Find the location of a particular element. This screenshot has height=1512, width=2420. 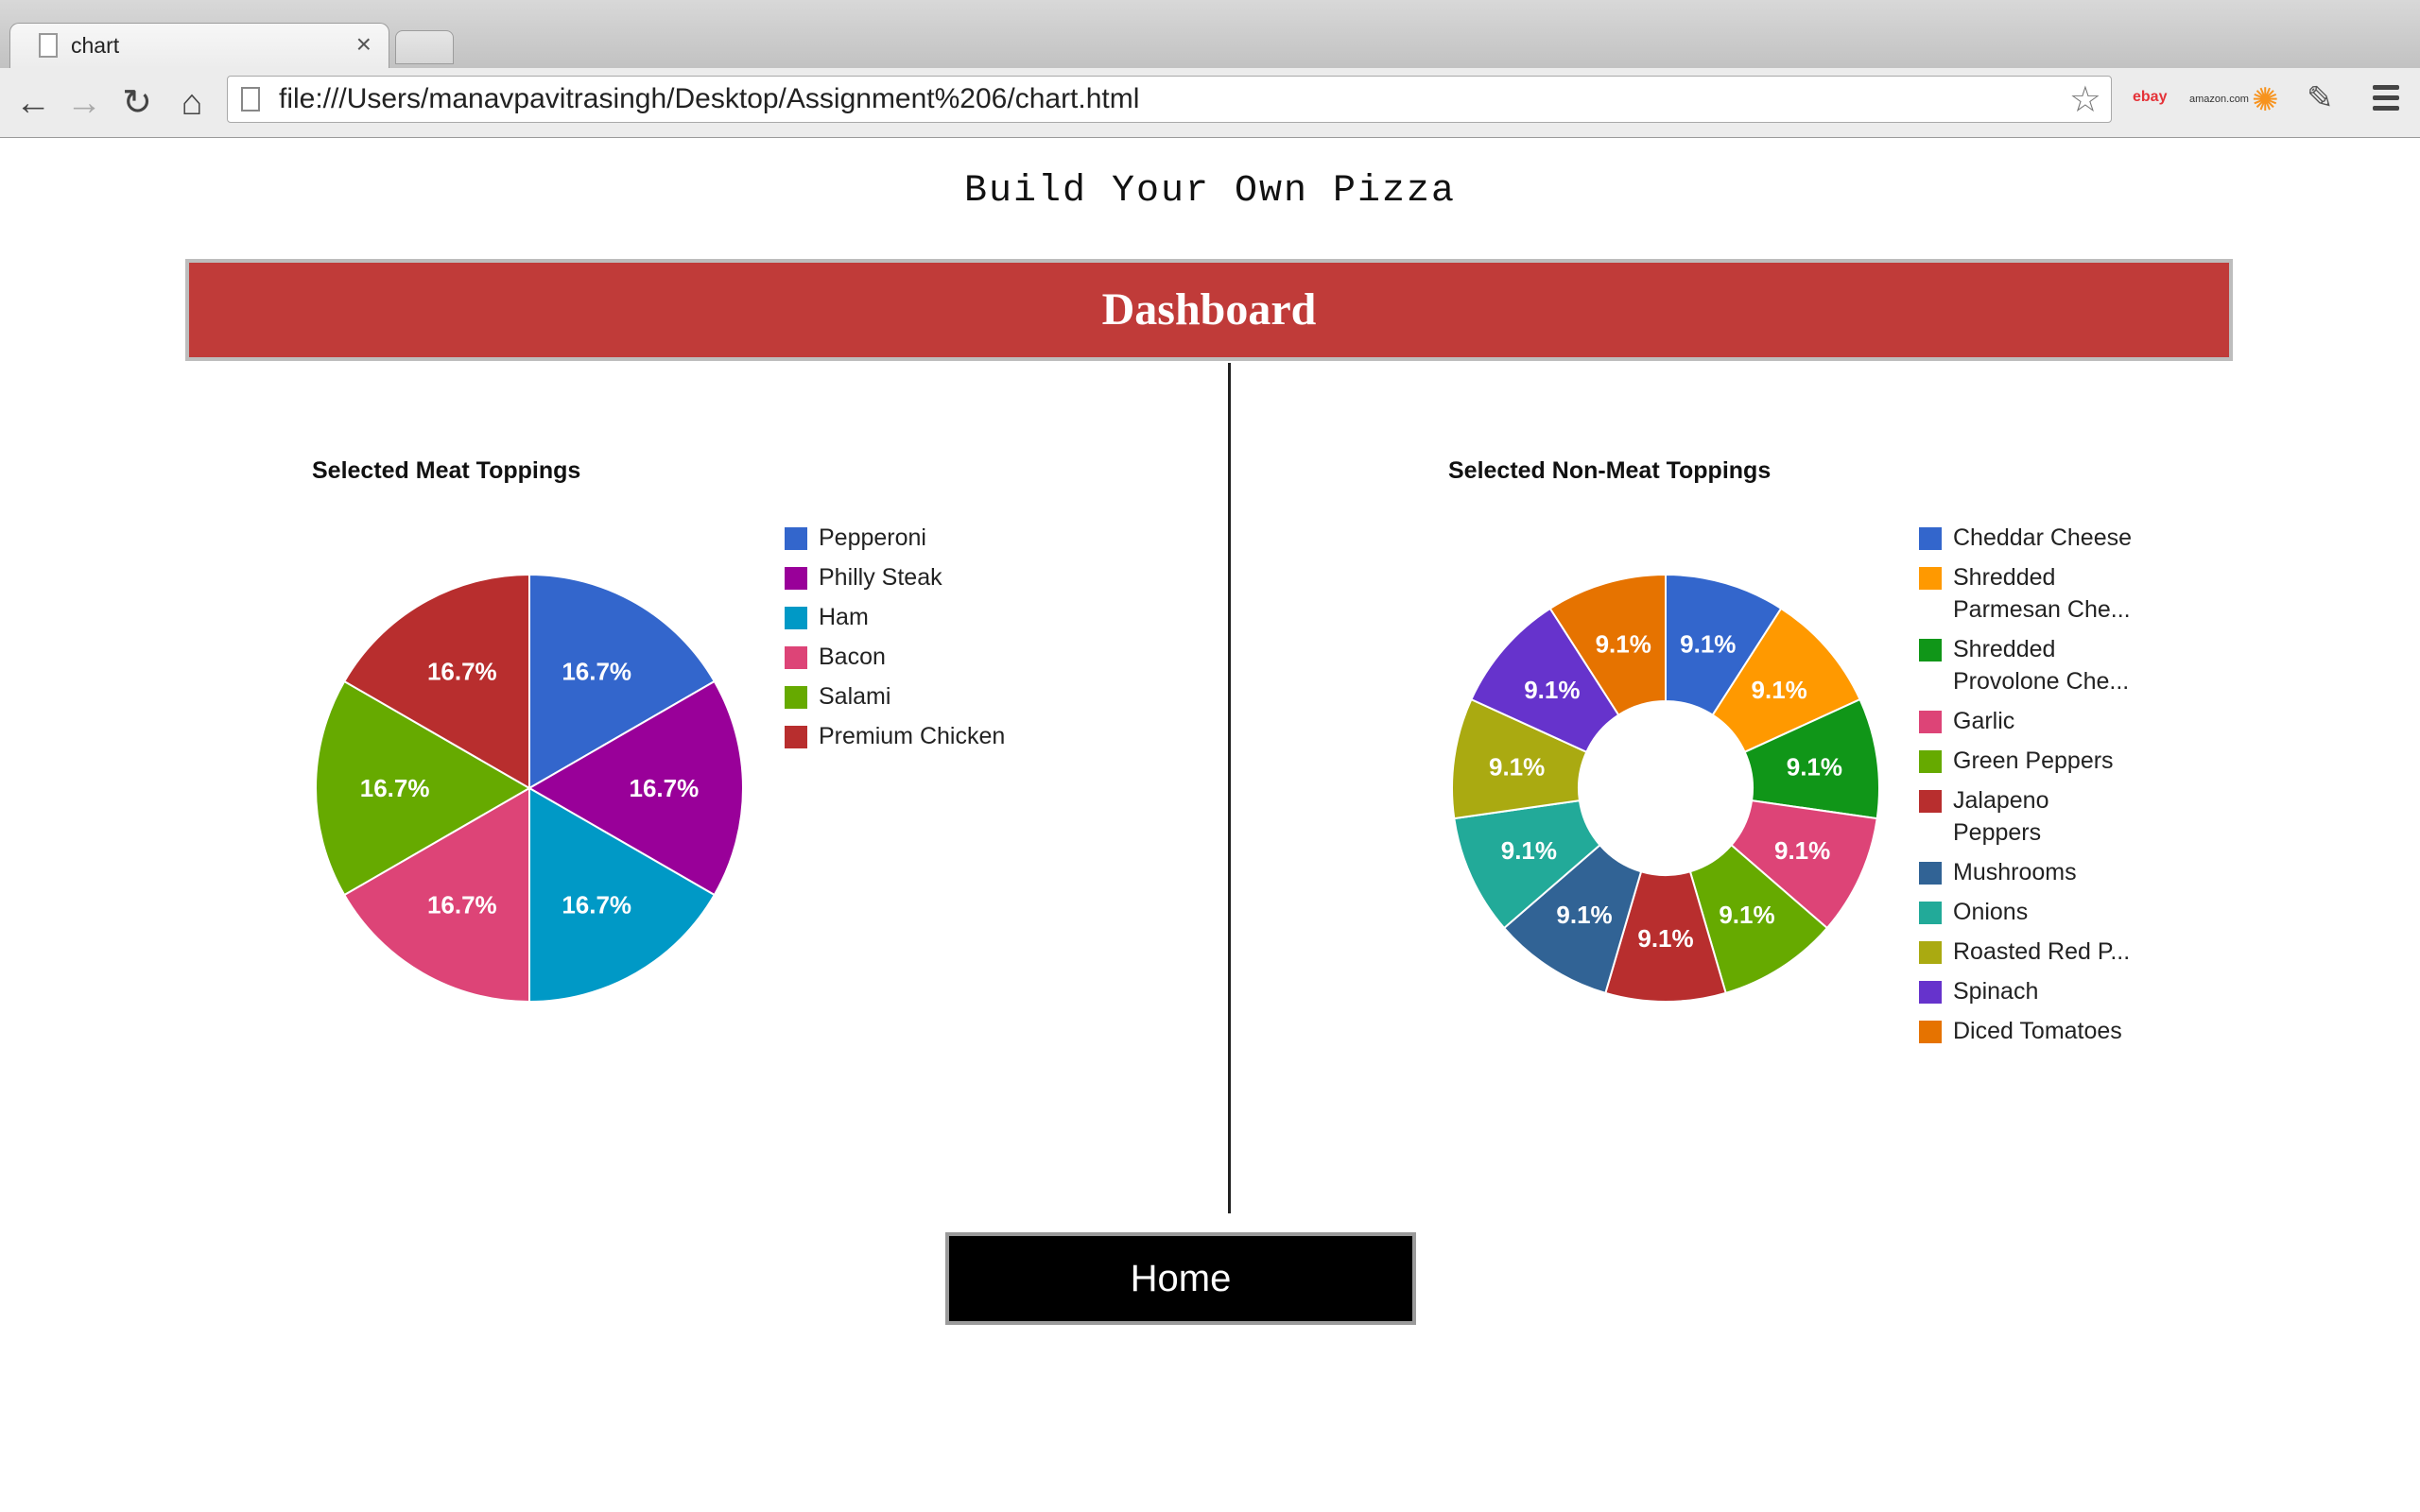

legend-item: Onions is located at coordinates (2026, 912).